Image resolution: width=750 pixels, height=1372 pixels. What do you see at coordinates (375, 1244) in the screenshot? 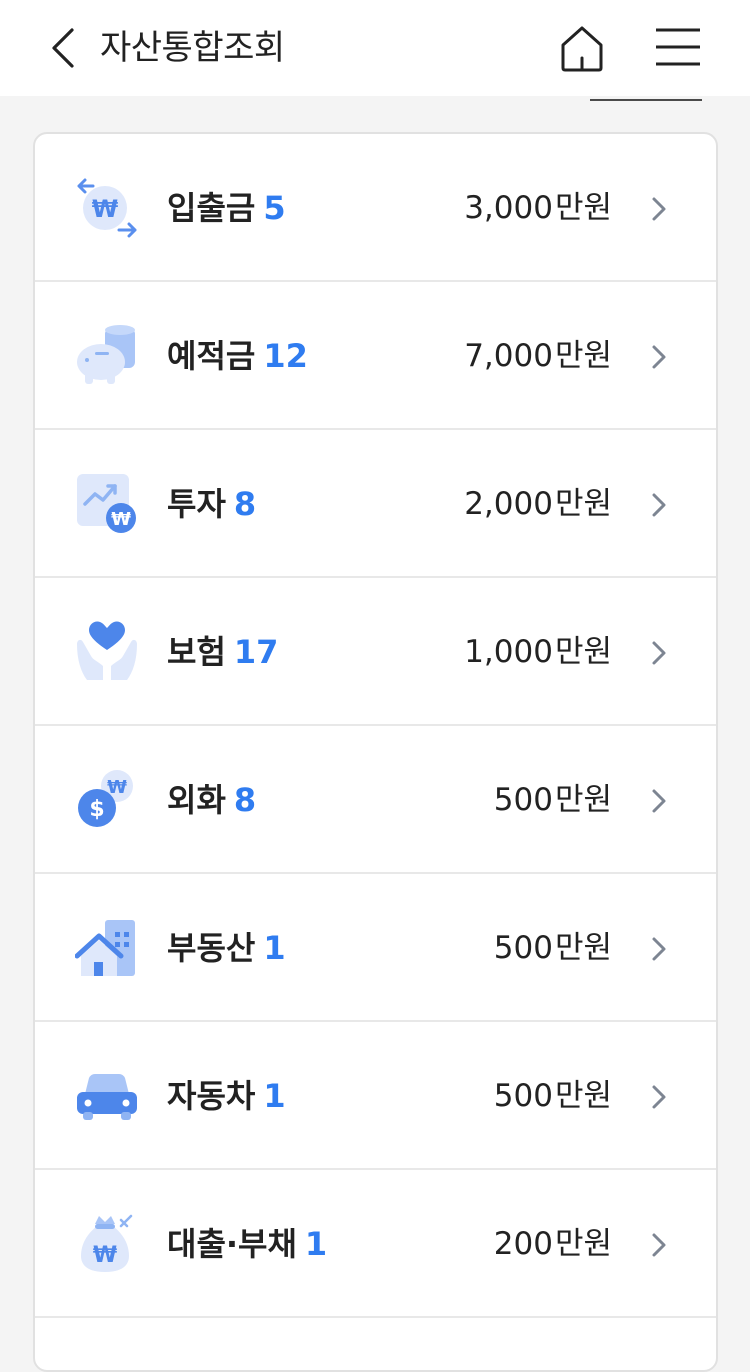
I see `asset-row-loan: ₩ 대출·부채 1 200만원` at bounding box center [375, 1244].